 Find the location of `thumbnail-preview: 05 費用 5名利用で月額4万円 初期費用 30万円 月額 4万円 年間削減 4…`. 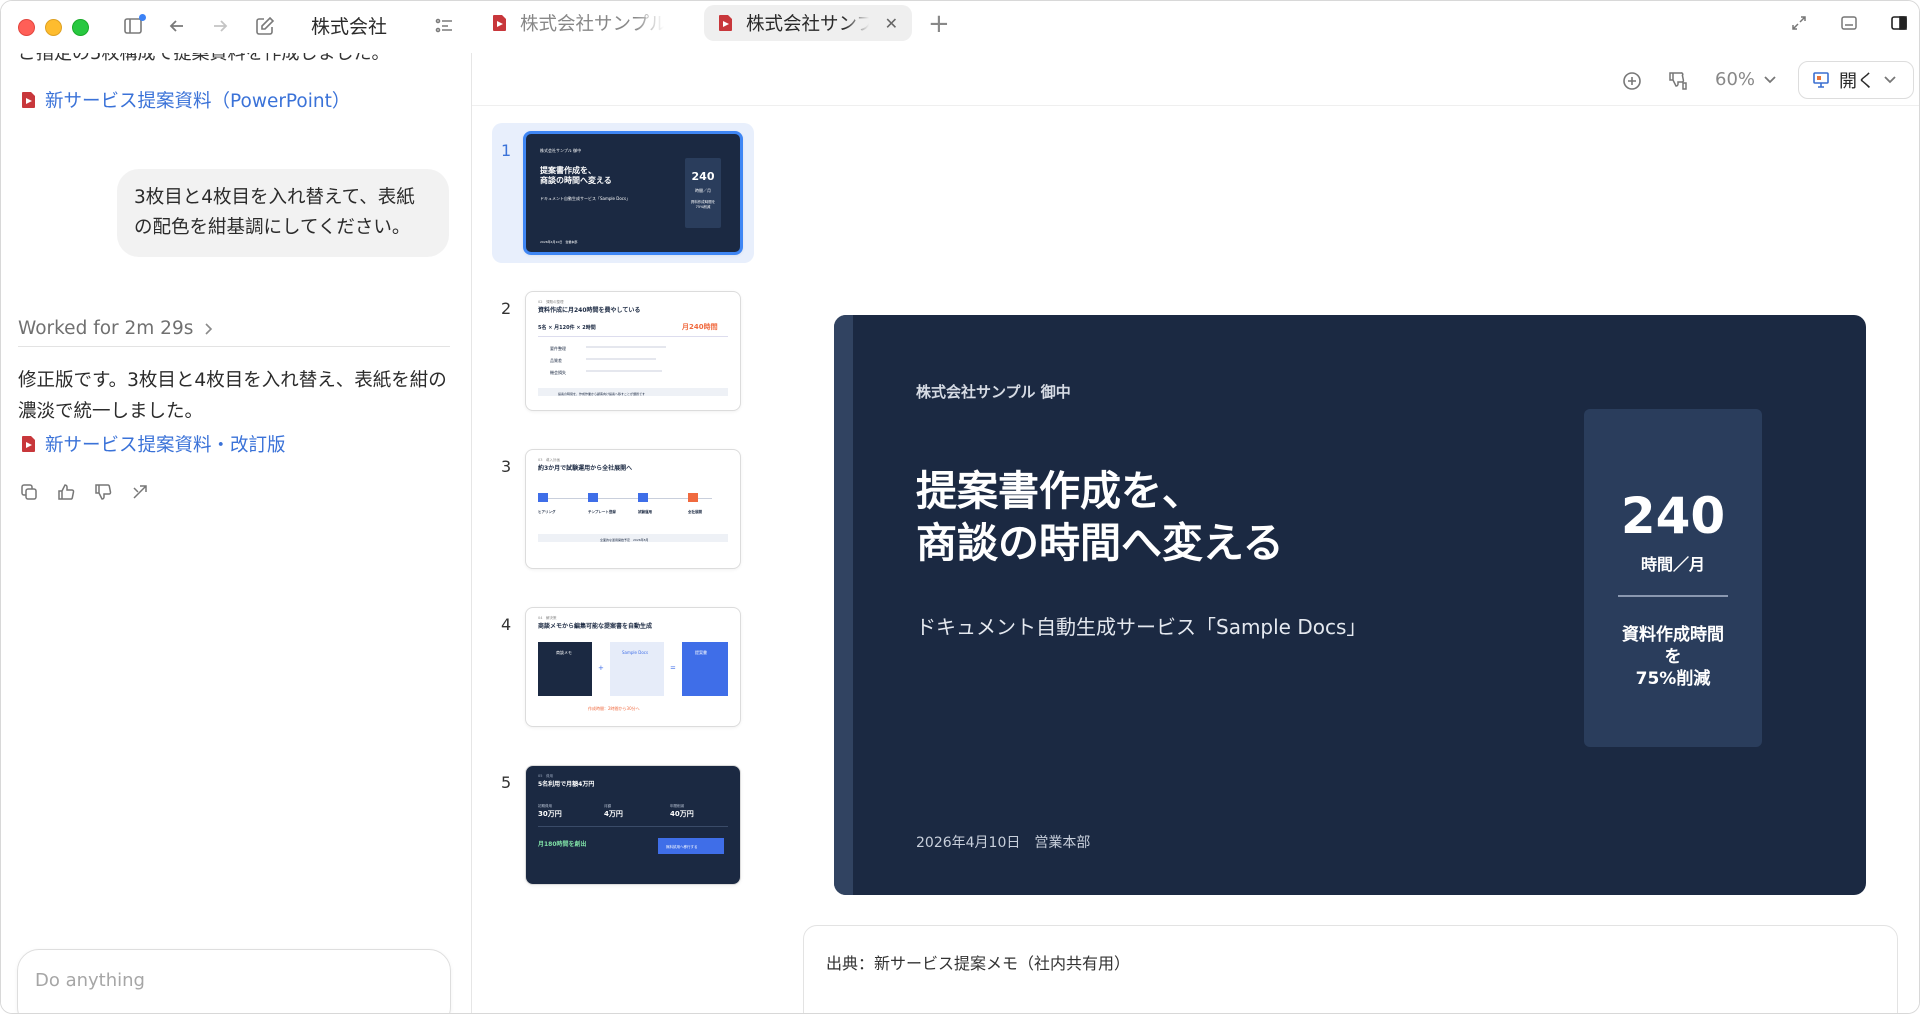

thumbnail-preview: 05 費用 5名利用で月額4万円 初期費用 30万円 月額 4万円 年間削減 4… is located at coordinates (633, 825).